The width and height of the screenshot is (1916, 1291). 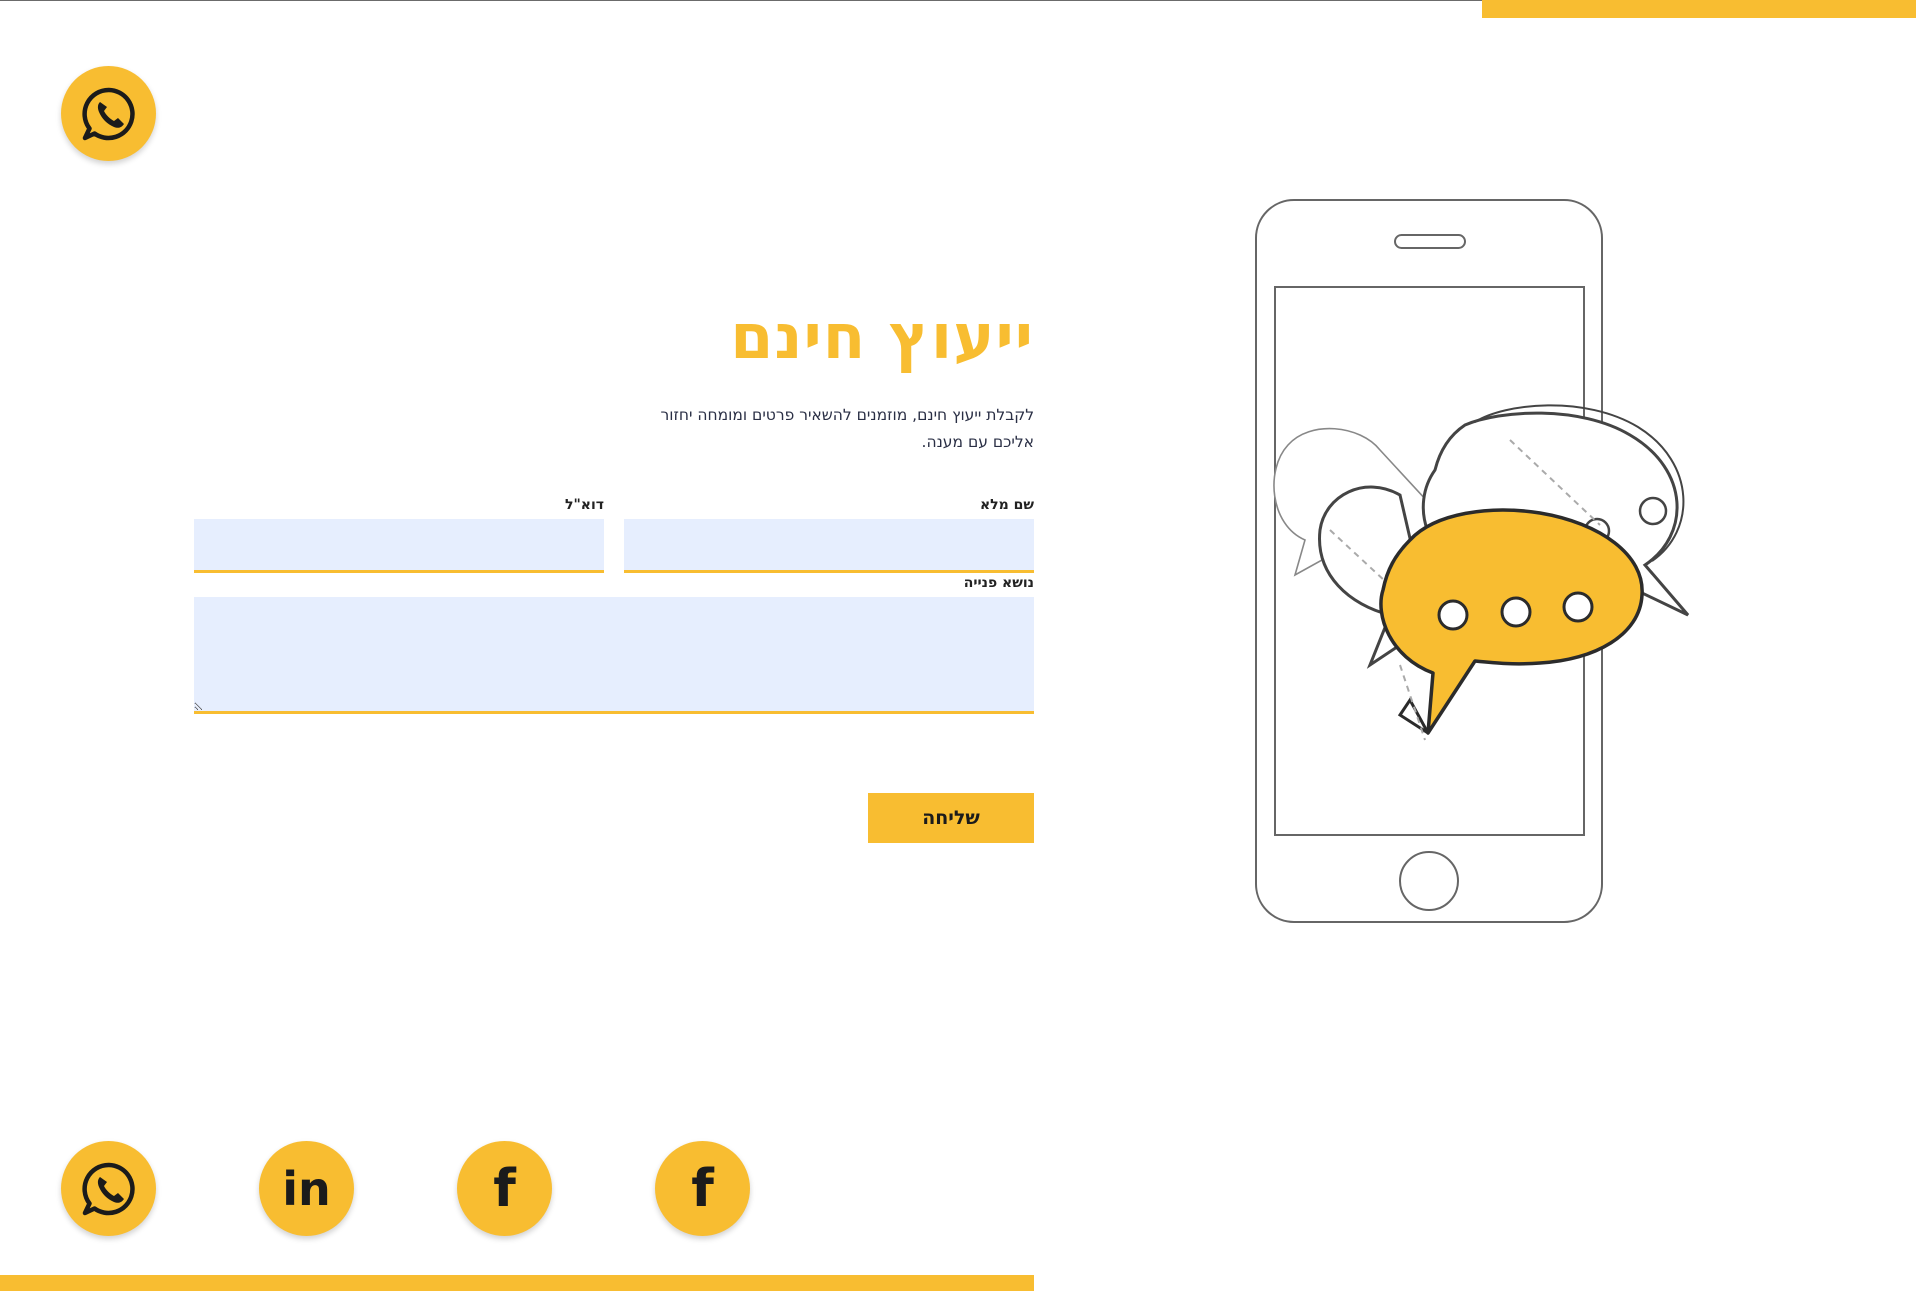 I want to click on email-label: דוא"ל, so click(x=584, y=505).